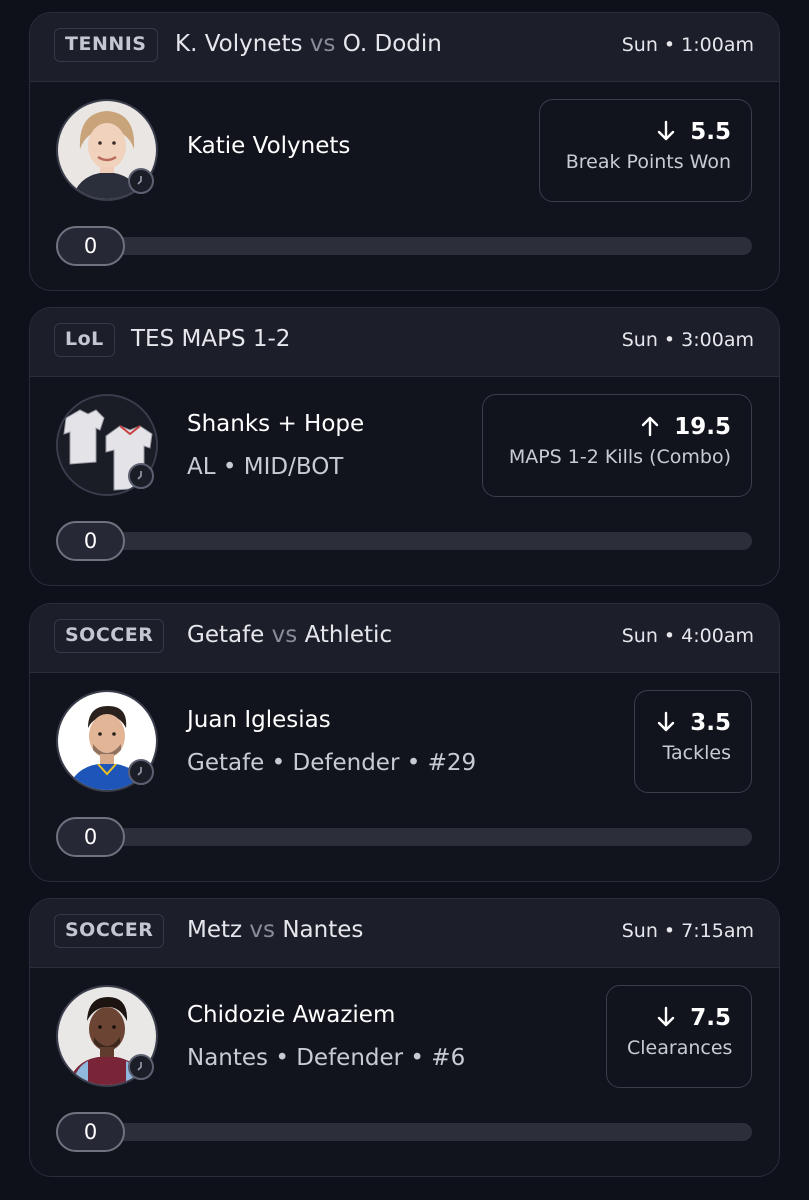 Image resolution: width=809 pixels, height=1200 pixels. What do you see at coordinates (687, 636) in the screenshot?
I see `game-time: Sun • 4:00am` at bounding box center [687, 636].